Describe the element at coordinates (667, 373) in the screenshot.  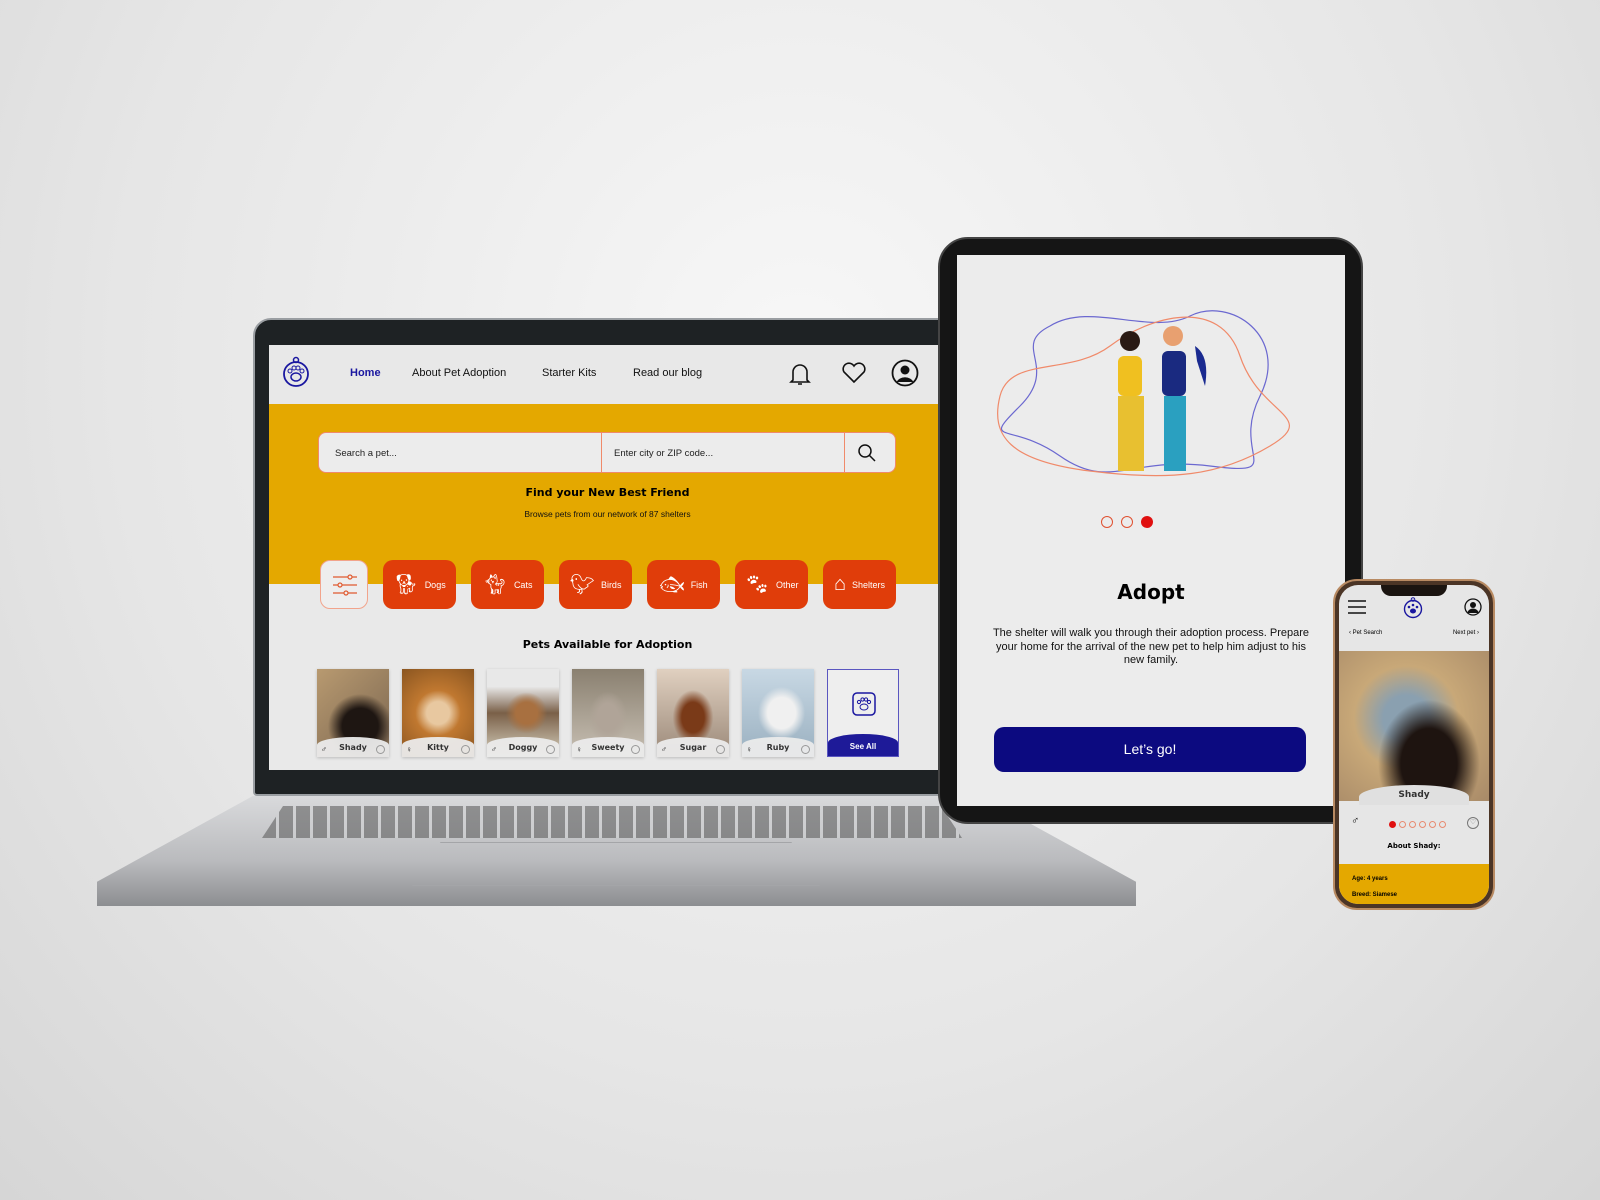
I see `nav-read-our-blog: Read our blog` at that location.